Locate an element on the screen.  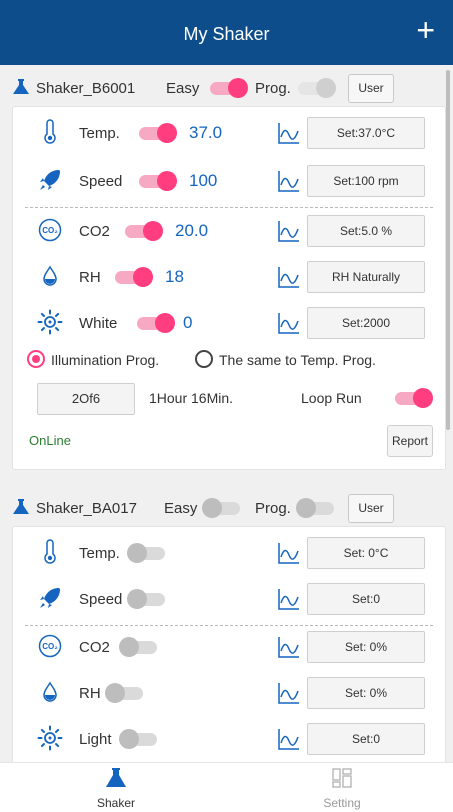
param-label: White is located at coordinates (98, 323).